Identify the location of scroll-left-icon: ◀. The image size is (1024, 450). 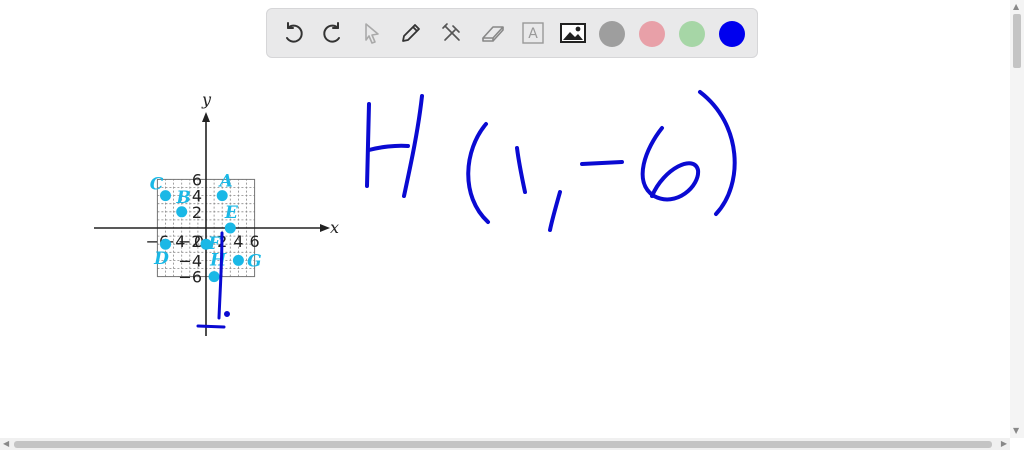
(6, 444).